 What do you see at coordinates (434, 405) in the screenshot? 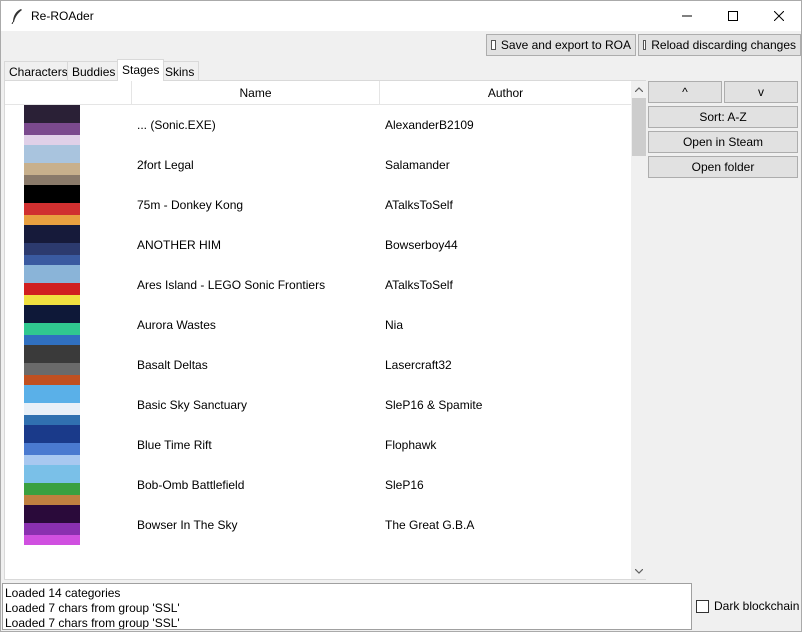
I see `stage-author: SleP16 & Spamite` at bounding box center [434, 405].